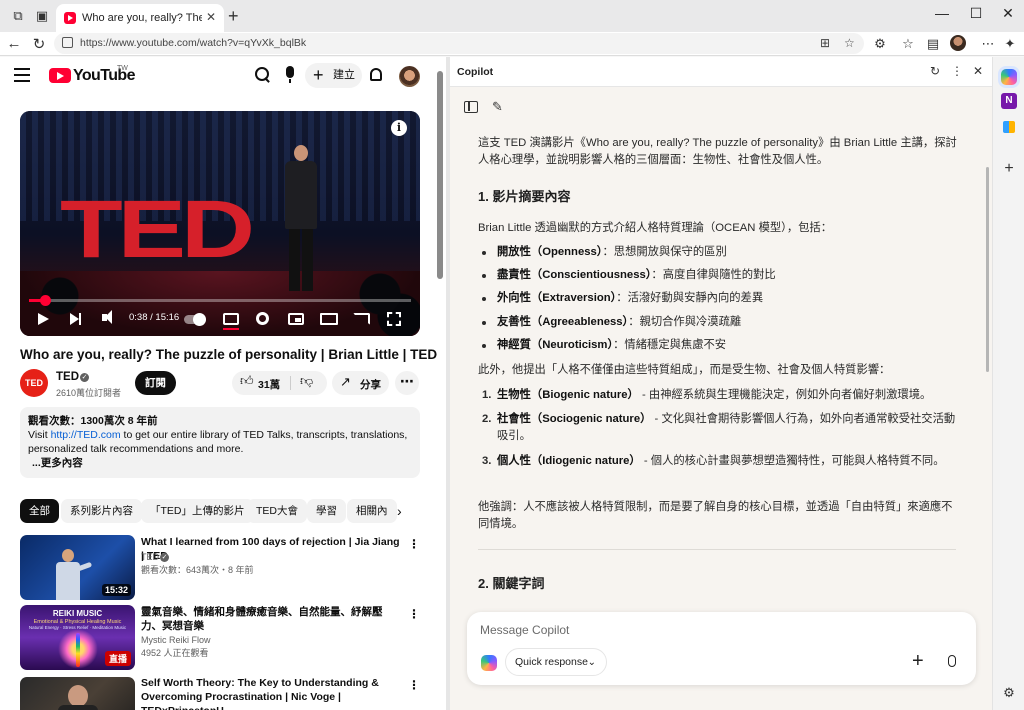 The height and width of the screenshot is (710, 1024). What do you see at coordinates (34, 383) in the screenshot?
I see `channel-avatar: TED` at bounding box center [34, 383].